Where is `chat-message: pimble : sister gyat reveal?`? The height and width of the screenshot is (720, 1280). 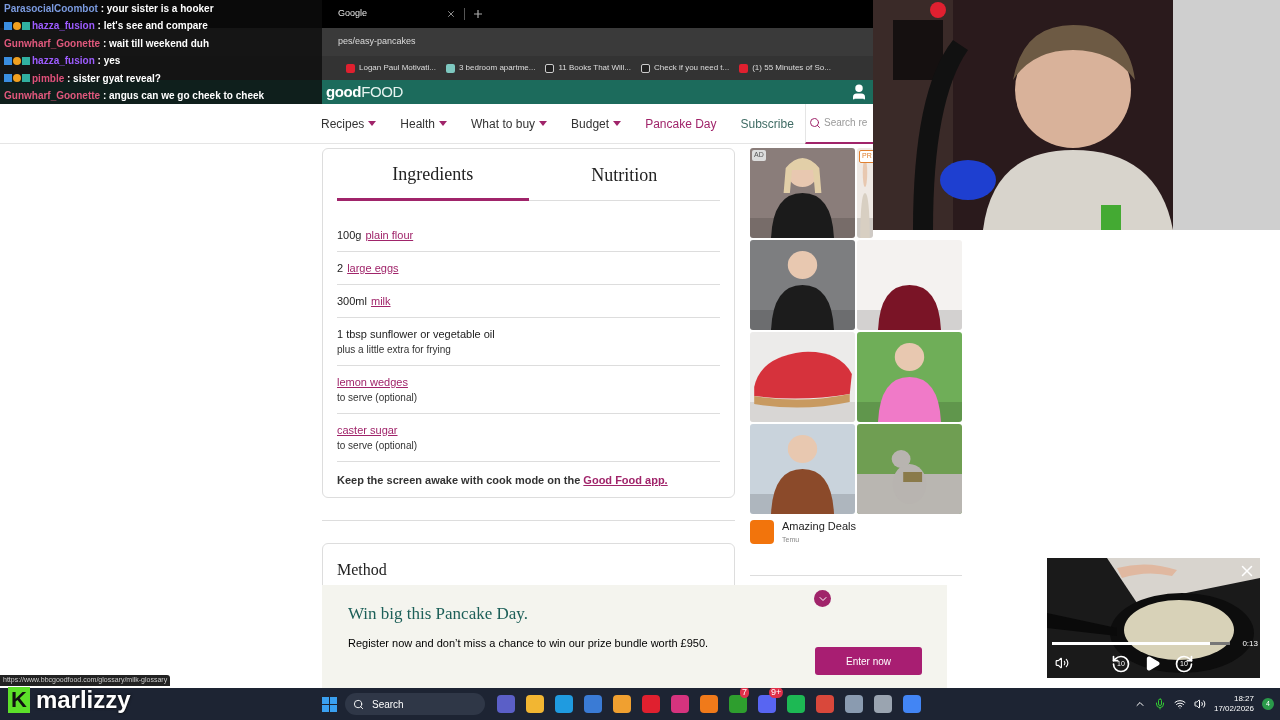
chat-message: pimble : sister gyat reveal? is located at coordinates (96, 78).